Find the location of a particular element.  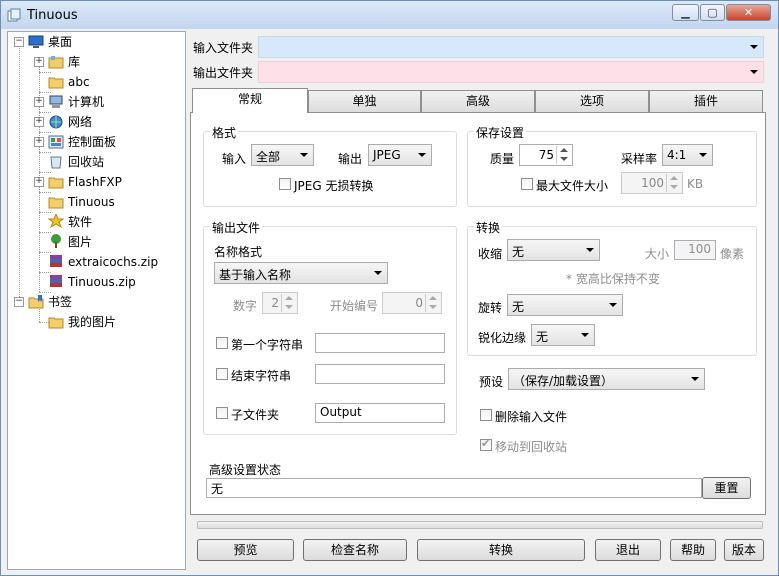

folder-icon is located at coordinates (56, 323).